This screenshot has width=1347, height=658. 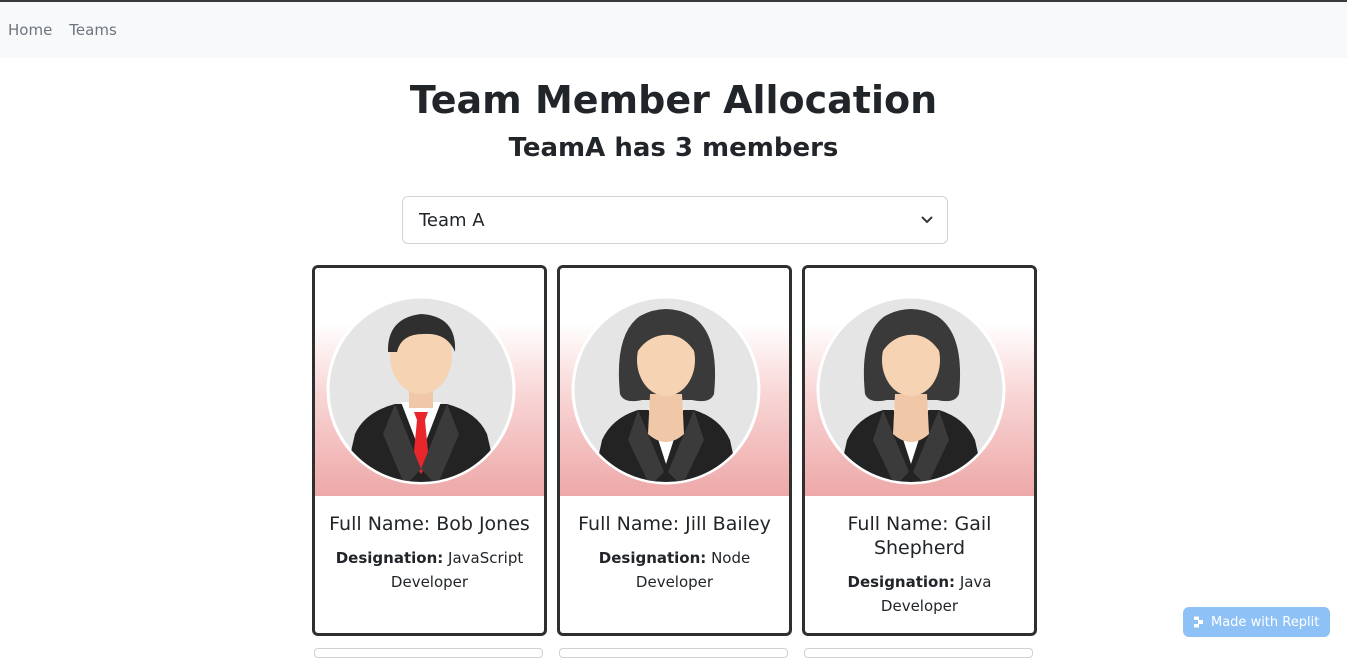 What do you see at coordinates (675, 220) in the screenshot?
I see `team-select: Team A` at bounding box center [675, 220].